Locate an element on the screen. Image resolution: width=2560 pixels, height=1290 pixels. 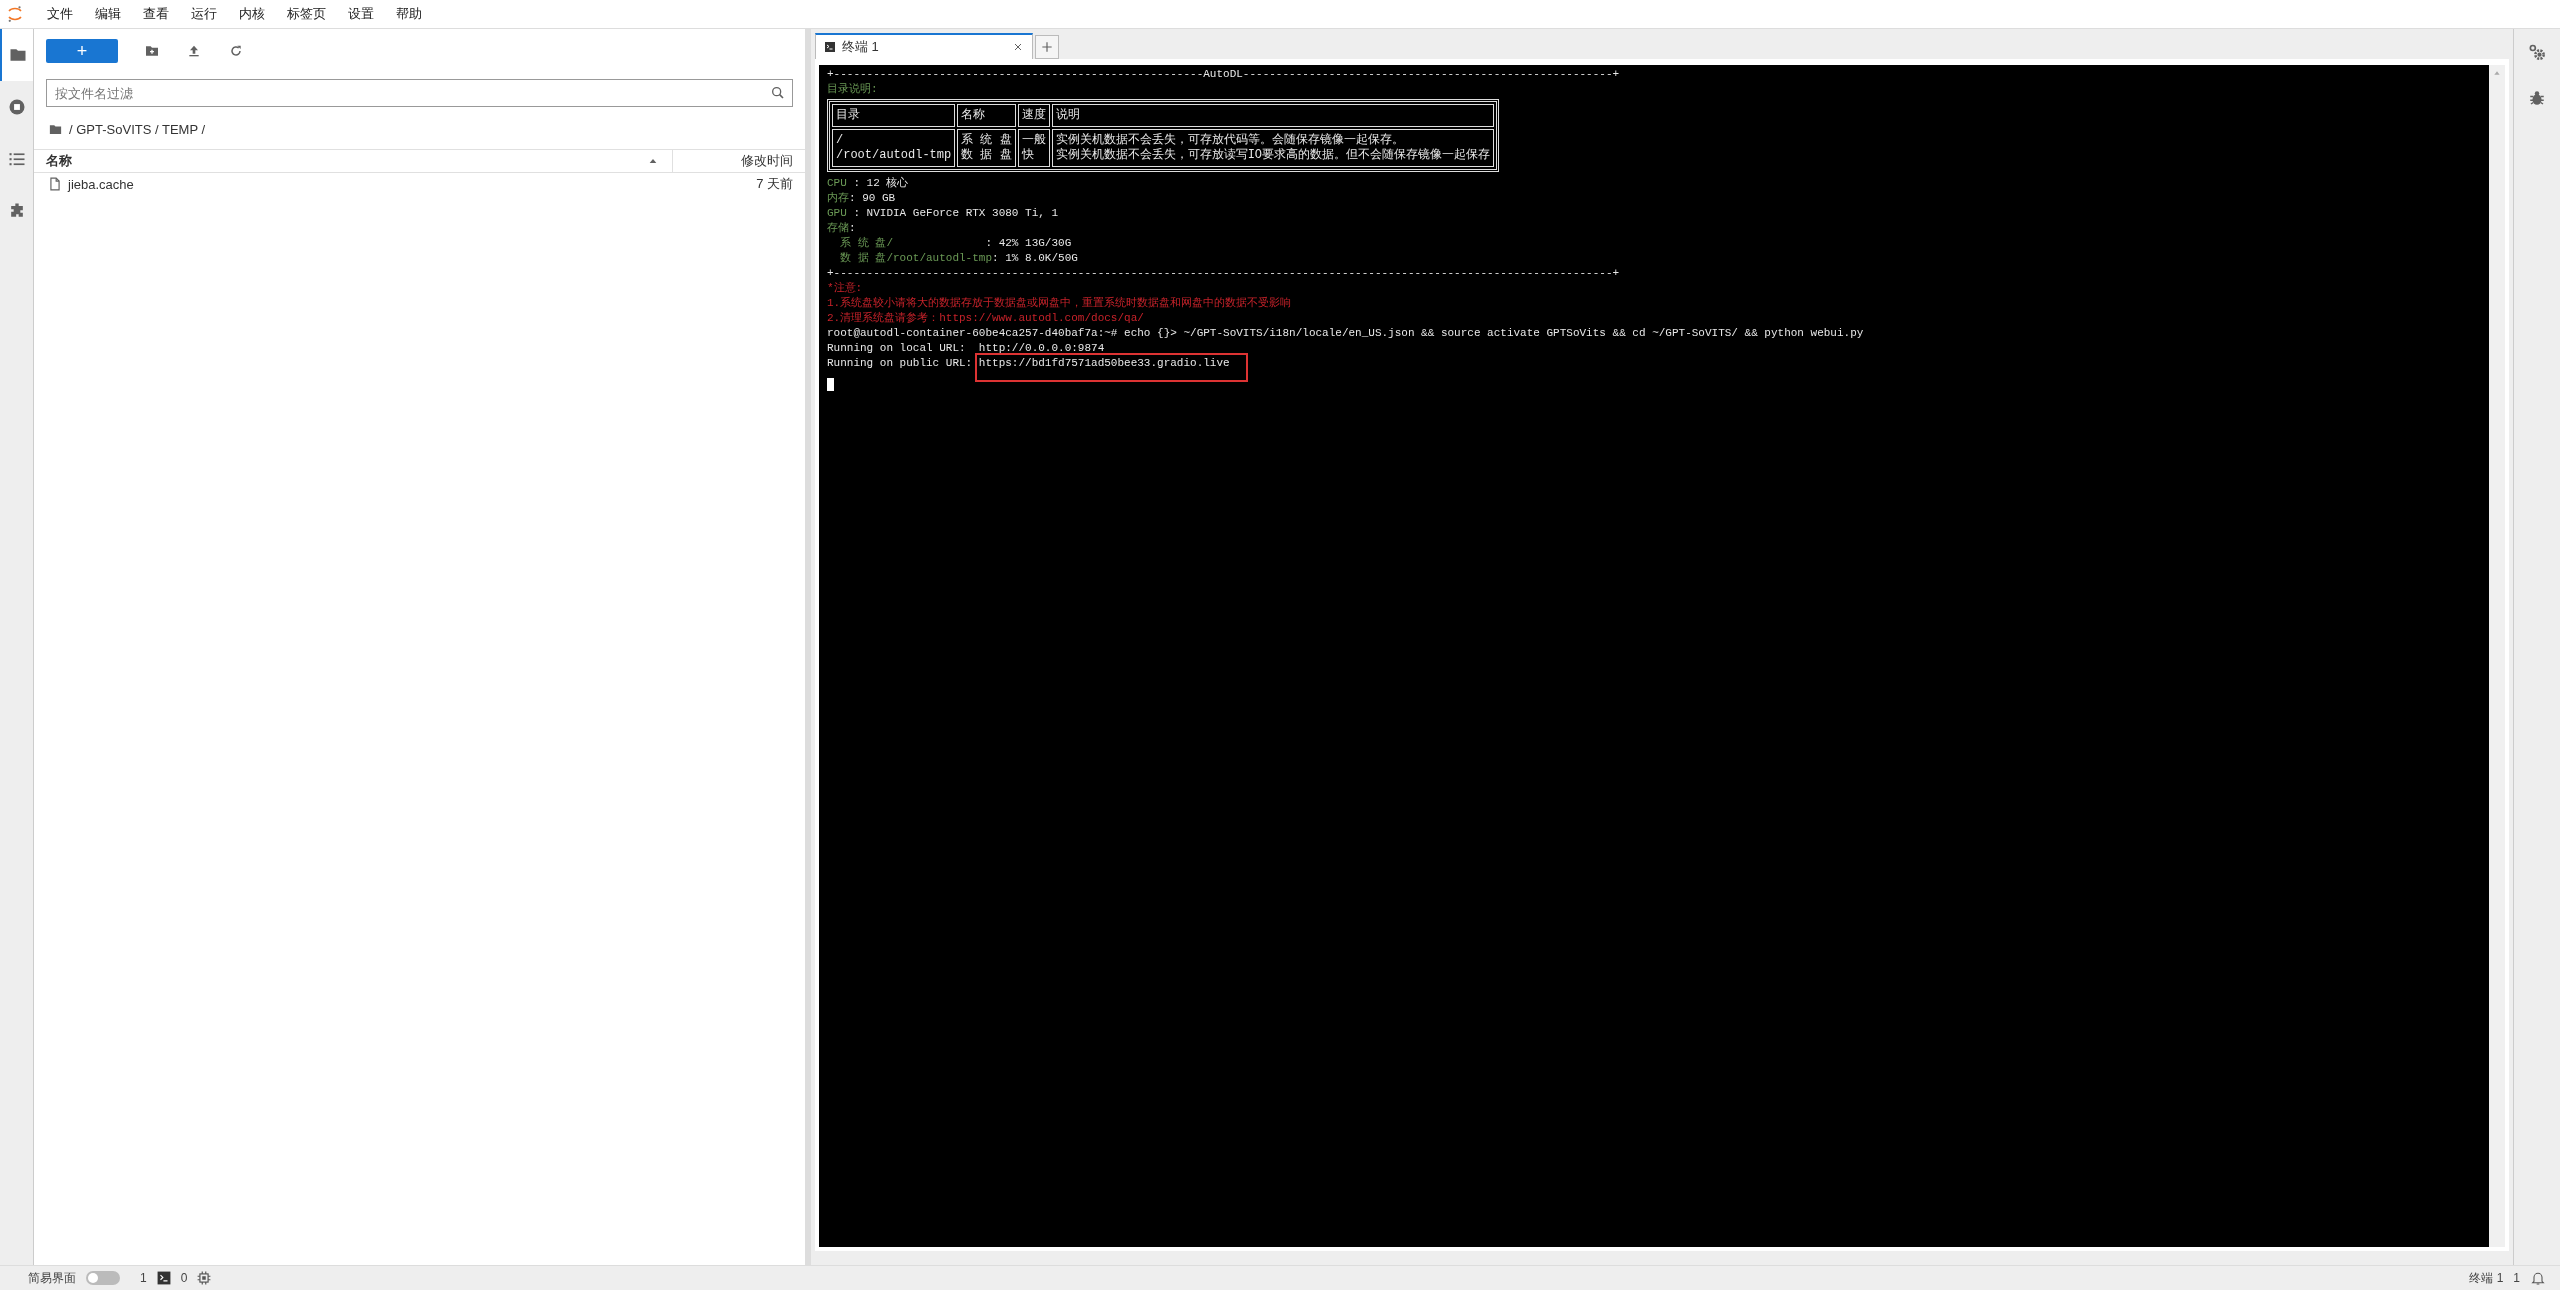
highlighted-url: https://bd1fd7571ad50bee33.gradio.live is located at coordinates (1111, 367).